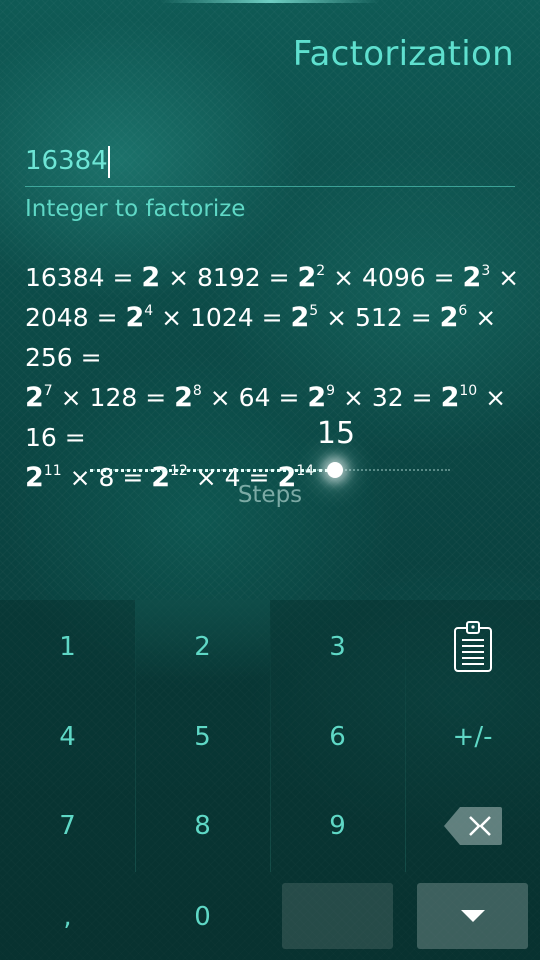 This screenshot has width=540, height=960. I want to click on key-7: 7, so click(67, 826).